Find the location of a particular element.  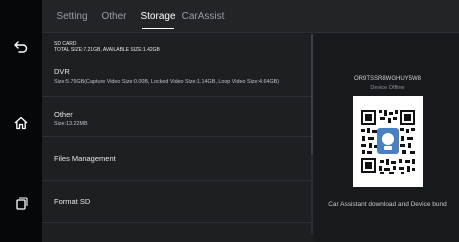

home-button is located at coordinates (21, 123).